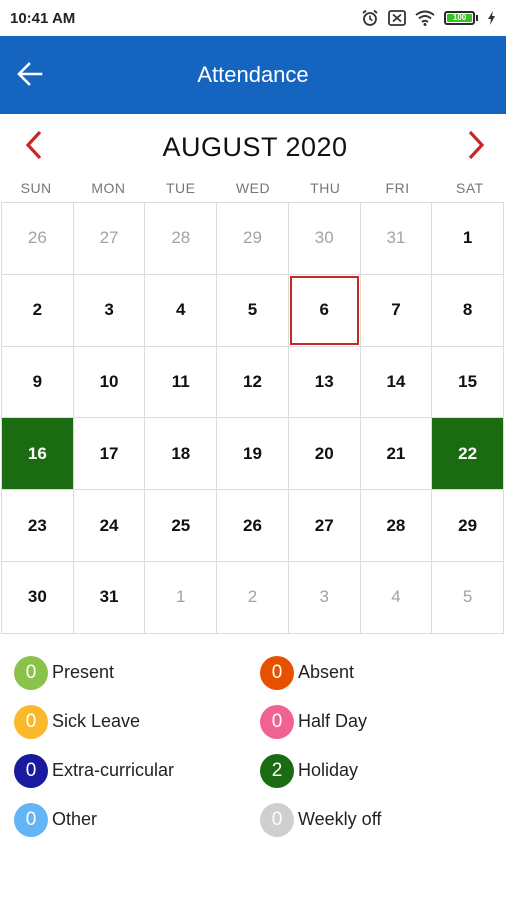 Image resolution: width=506 pixels, height=900 pixels. Describe the element at coordinates (396, 454) in the screenshot. I see `calendar-day: 21` at that location.